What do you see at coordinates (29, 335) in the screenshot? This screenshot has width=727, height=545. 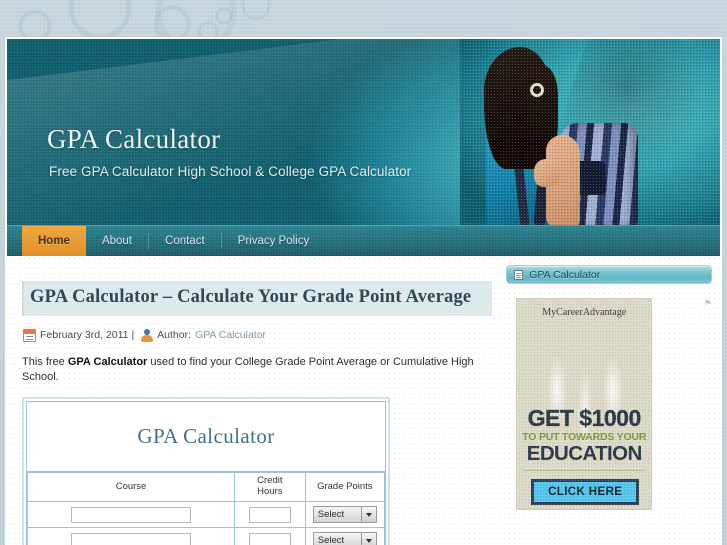 I see `calendar-icon` at bounding box center [29, 335].